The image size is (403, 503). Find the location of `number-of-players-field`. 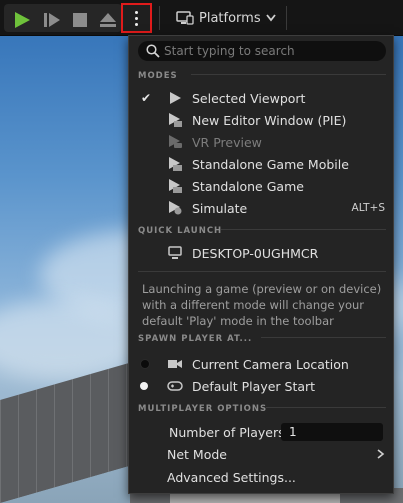

number-of-players-field is located at coordinates (332, 432).